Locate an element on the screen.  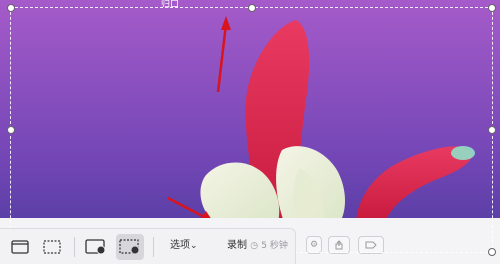
resize-handle-top-right is located at coordinates (492, 8).